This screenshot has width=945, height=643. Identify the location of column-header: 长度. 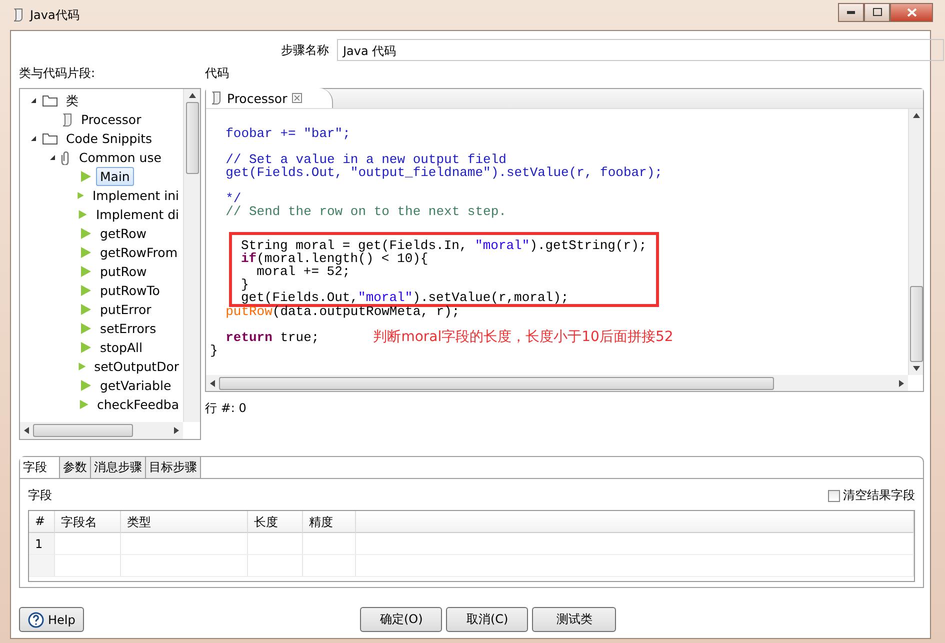
(275, 522).